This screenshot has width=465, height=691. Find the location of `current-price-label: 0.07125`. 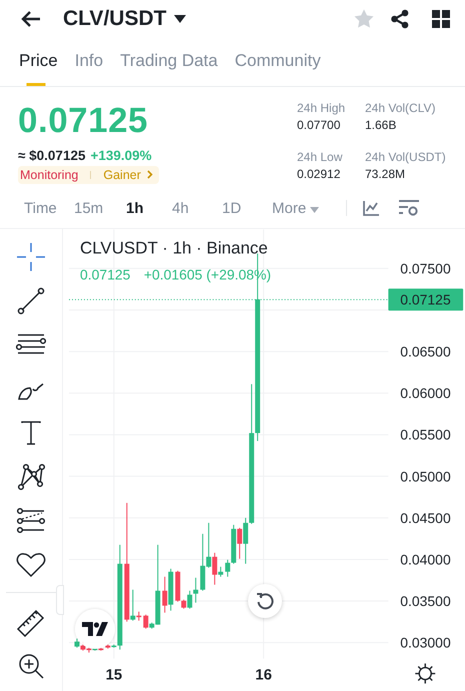

current-price-label: 0.07125 is located at coordinates (425, 300).